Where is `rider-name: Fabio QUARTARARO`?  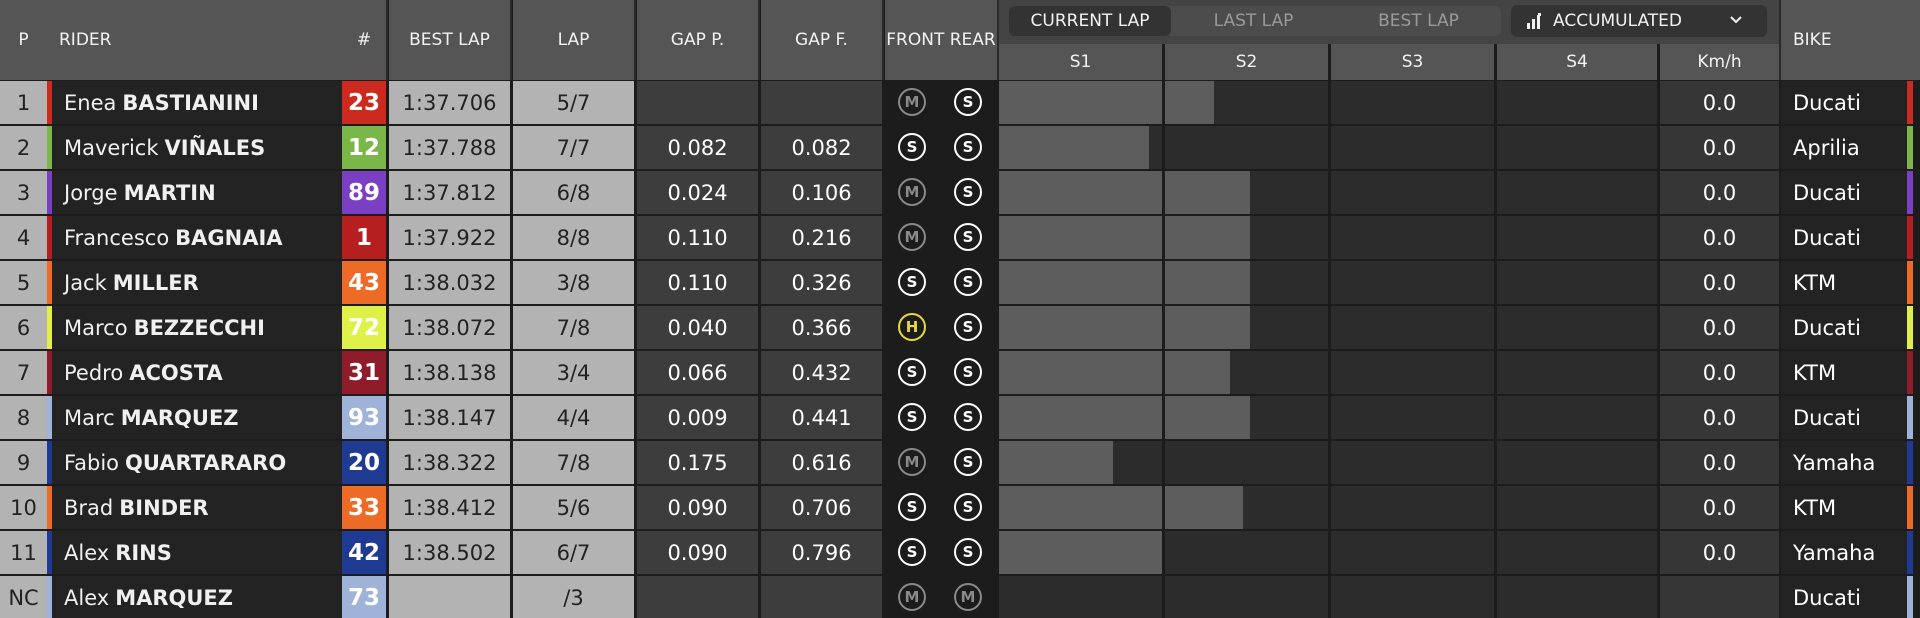 rider-name: Fabio QUARTARARO is located at coordinates (197, 462).